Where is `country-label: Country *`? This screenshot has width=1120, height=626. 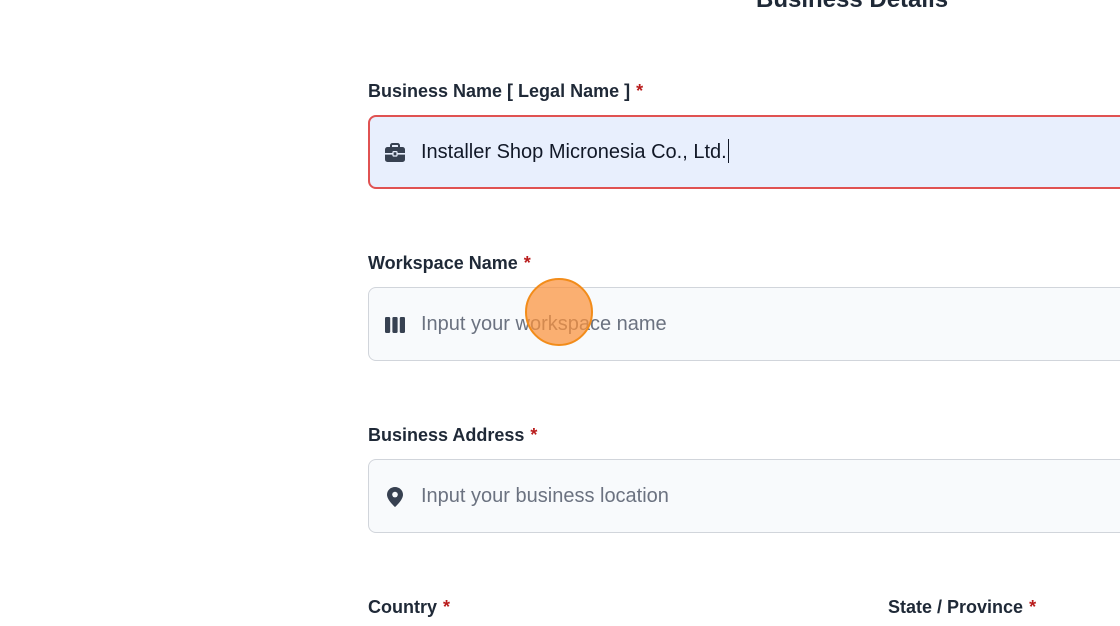
country-label: Country * is located at coordinates (409, 607).